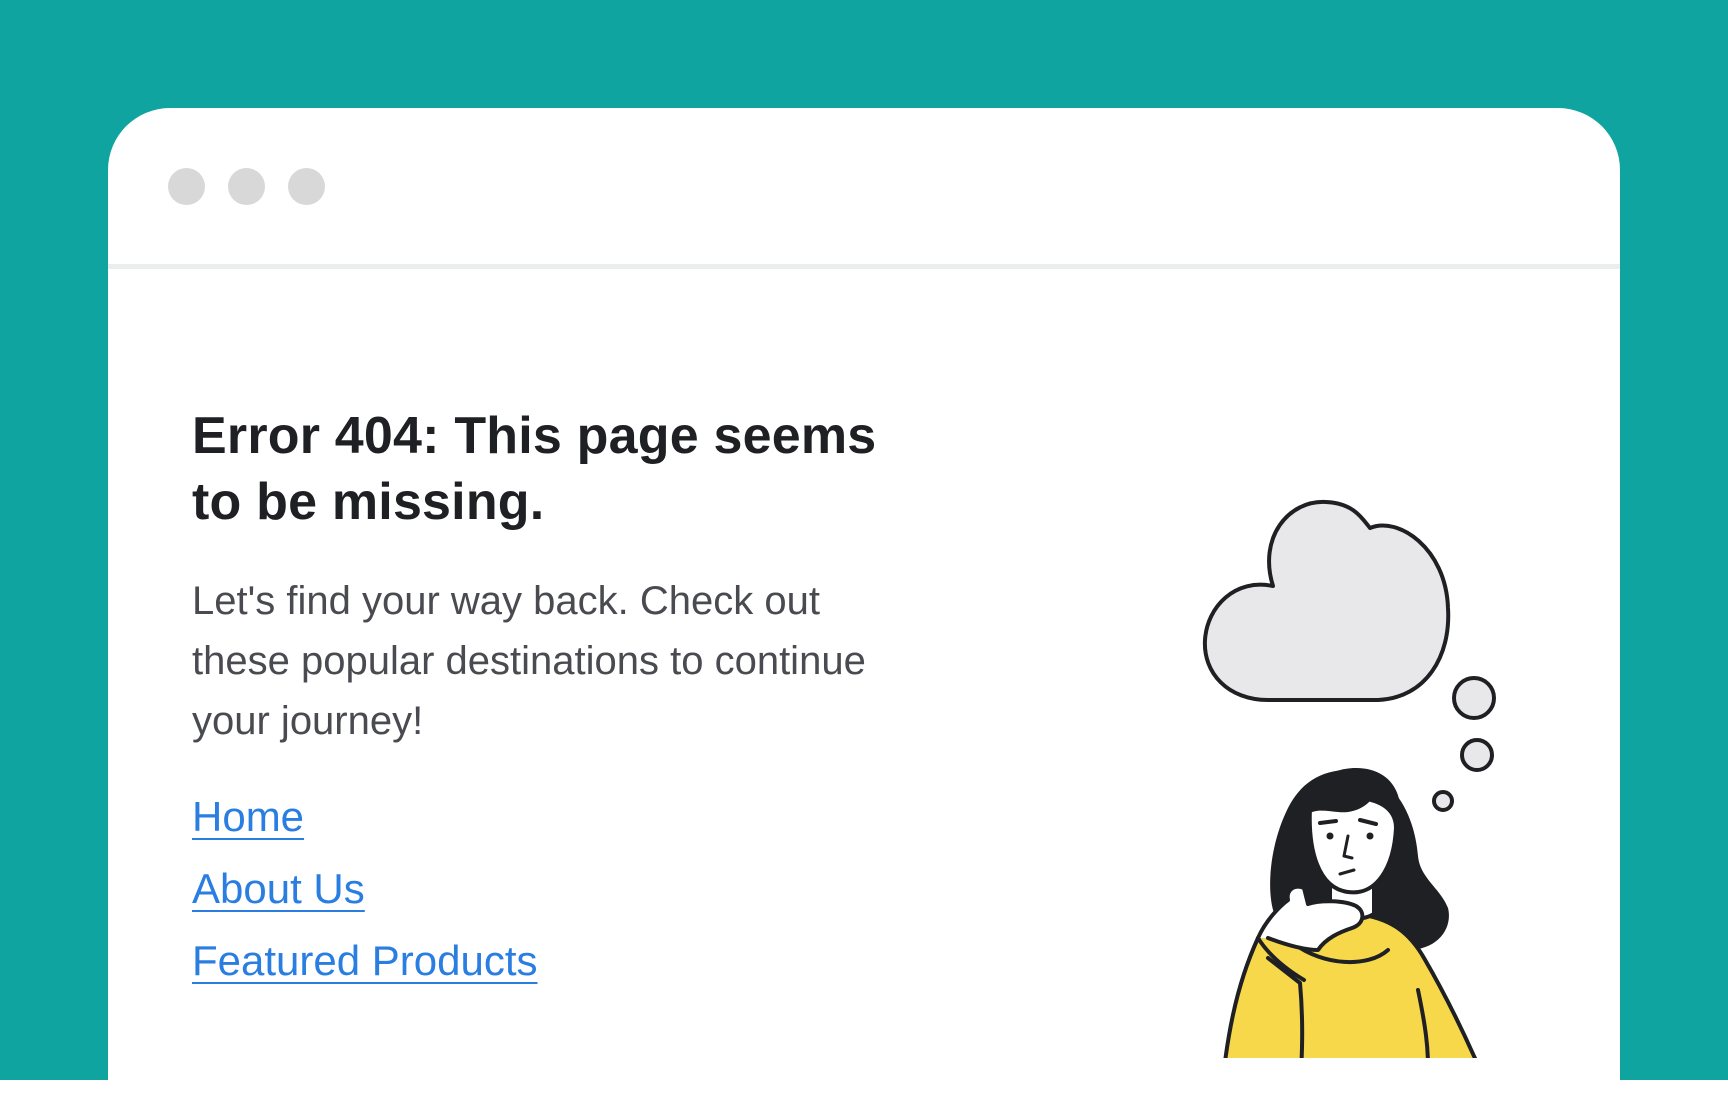 This screenshot has height=1108, width=1728. What do you see at coordinates (864, 188) in the screenshot?
I see `window-titlebar` at bounding box center [864, 188].